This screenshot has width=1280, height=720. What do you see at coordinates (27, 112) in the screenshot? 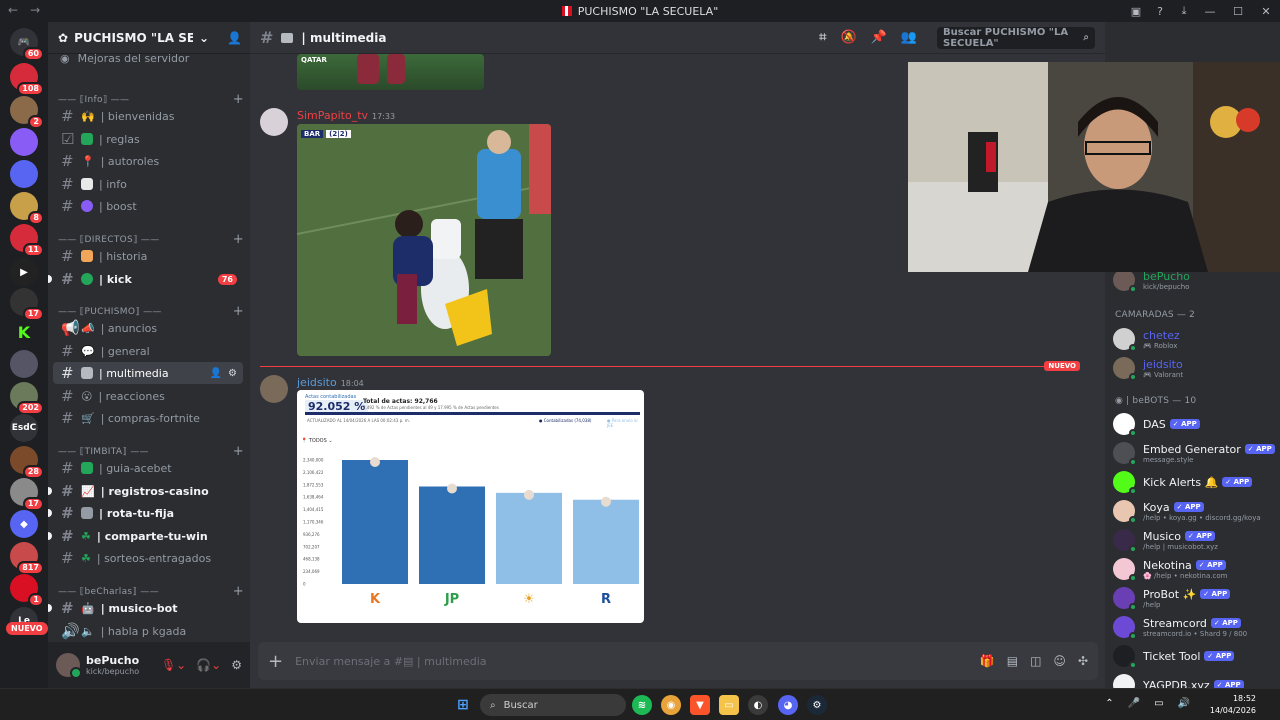
I see `server-icon: 2` at bounding box center [27, 112].